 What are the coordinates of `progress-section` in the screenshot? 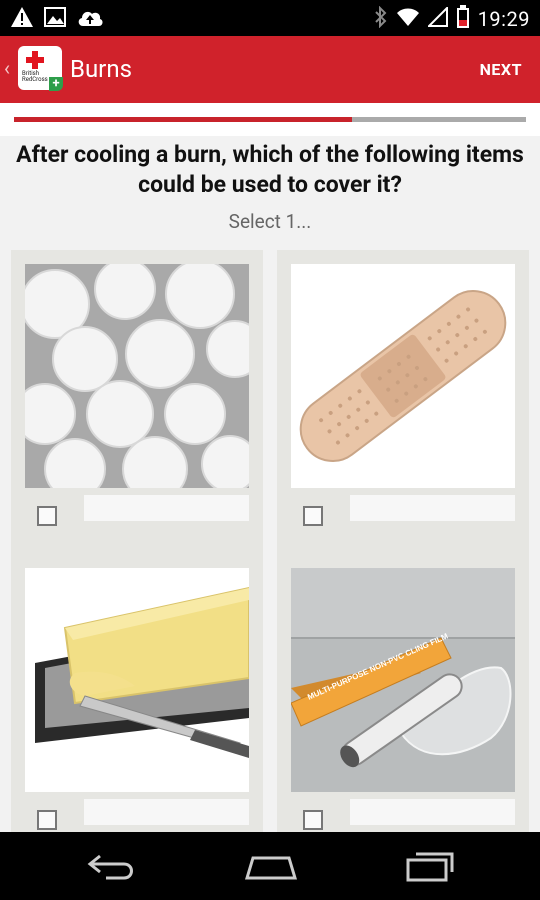 It's located at (270, 119).